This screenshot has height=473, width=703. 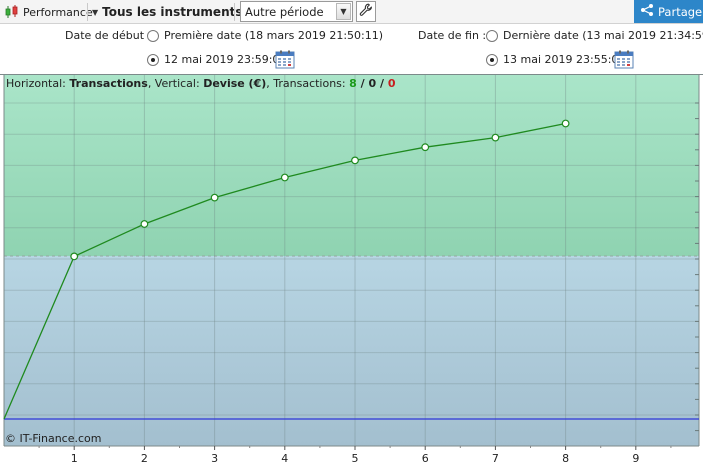 What do you see at coordinates (74, 458) in the screenshot?
I see `x-tick-label: 1` at bounding box center [74, 458].